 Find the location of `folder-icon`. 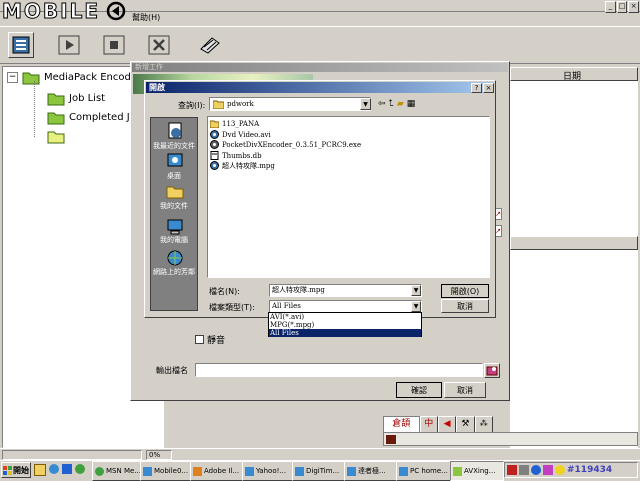

folder-icon is located at coordinates (56, 118).